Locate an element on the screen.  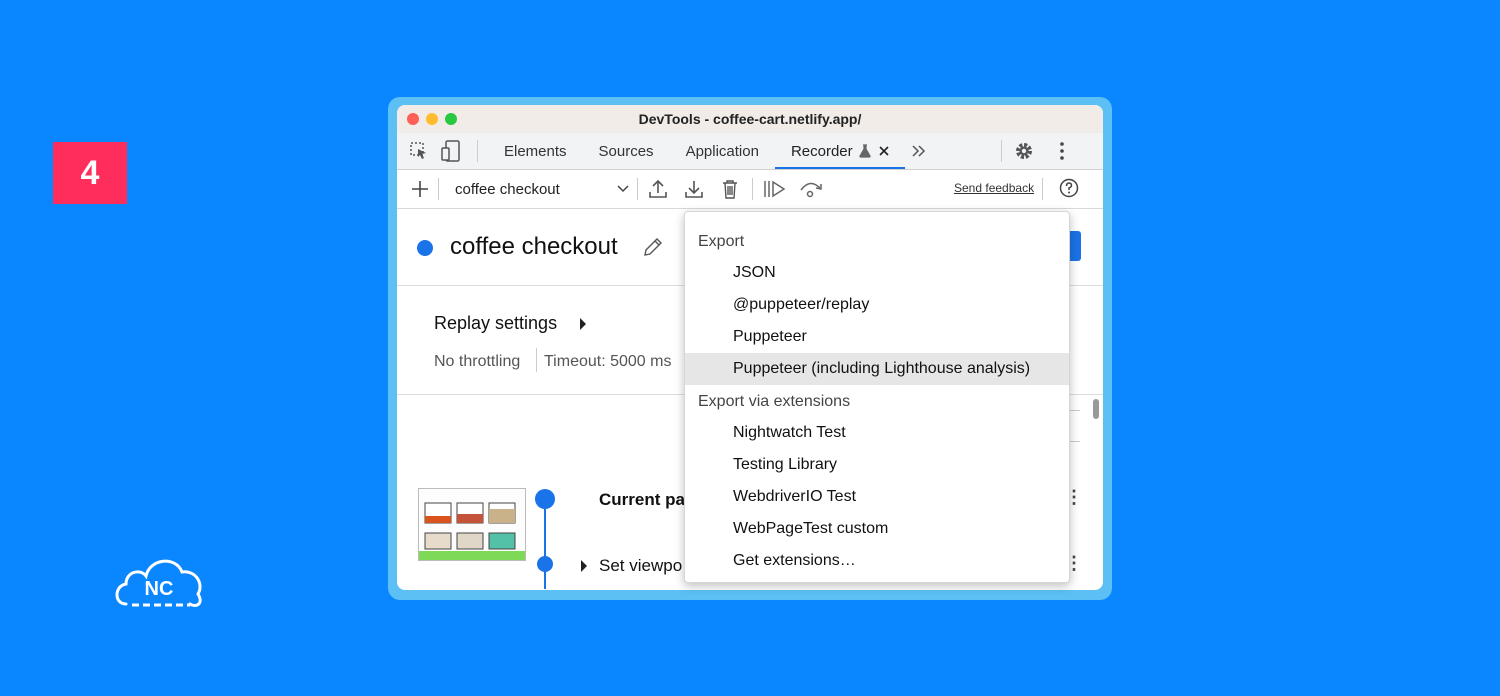
tab-label: Sources is located at coordinates (626, 151).